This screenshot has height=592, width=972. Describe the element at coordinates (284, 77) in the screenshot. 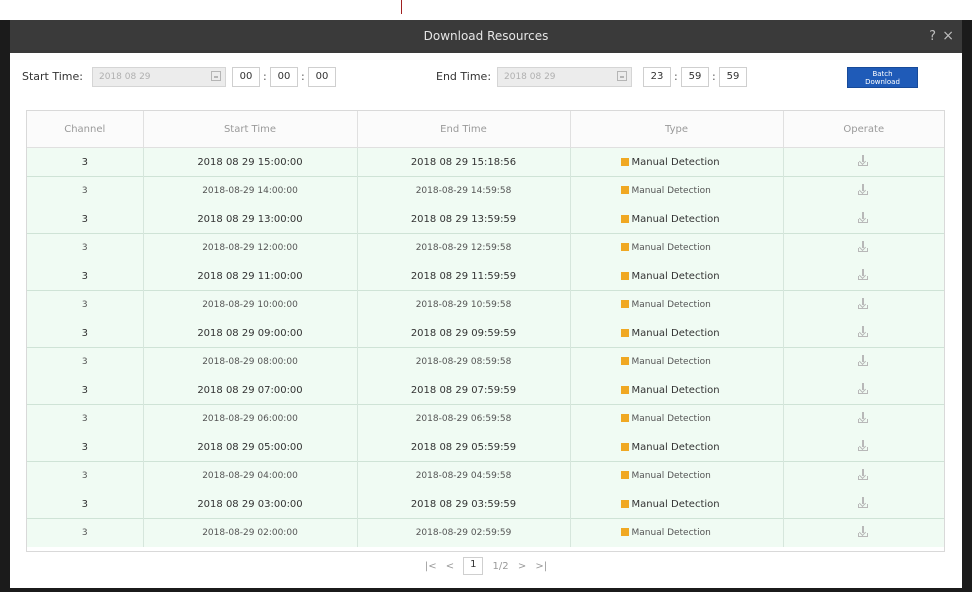

I see `start-minute-field: 00` at that location.